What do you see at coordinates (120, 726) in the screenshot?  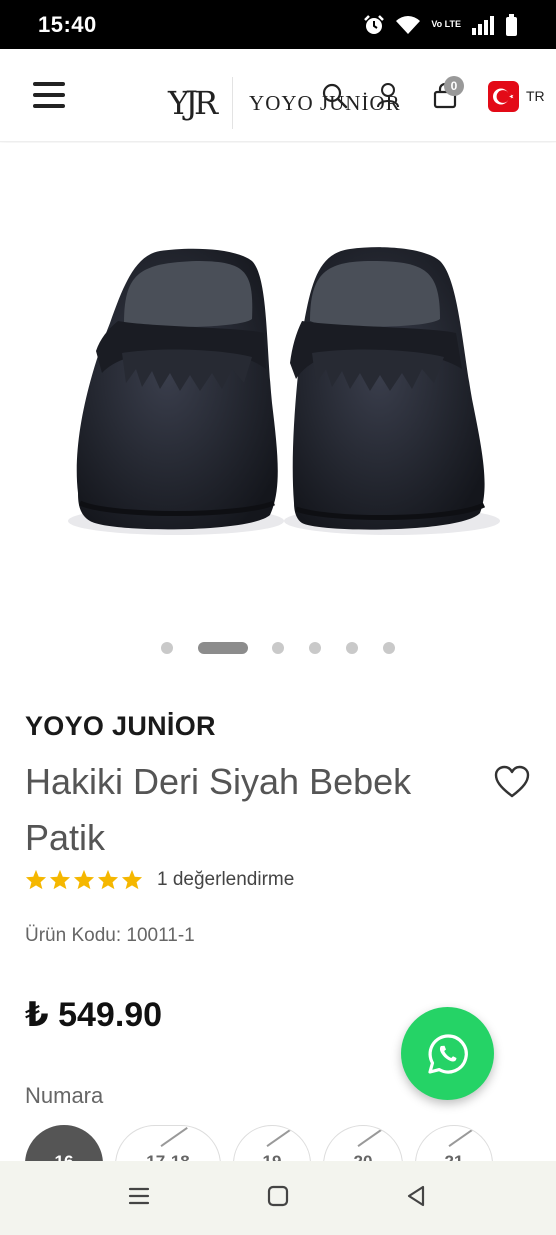 I see `product-brand: YOYO JUNİOR` at bounding box center [120, 726].